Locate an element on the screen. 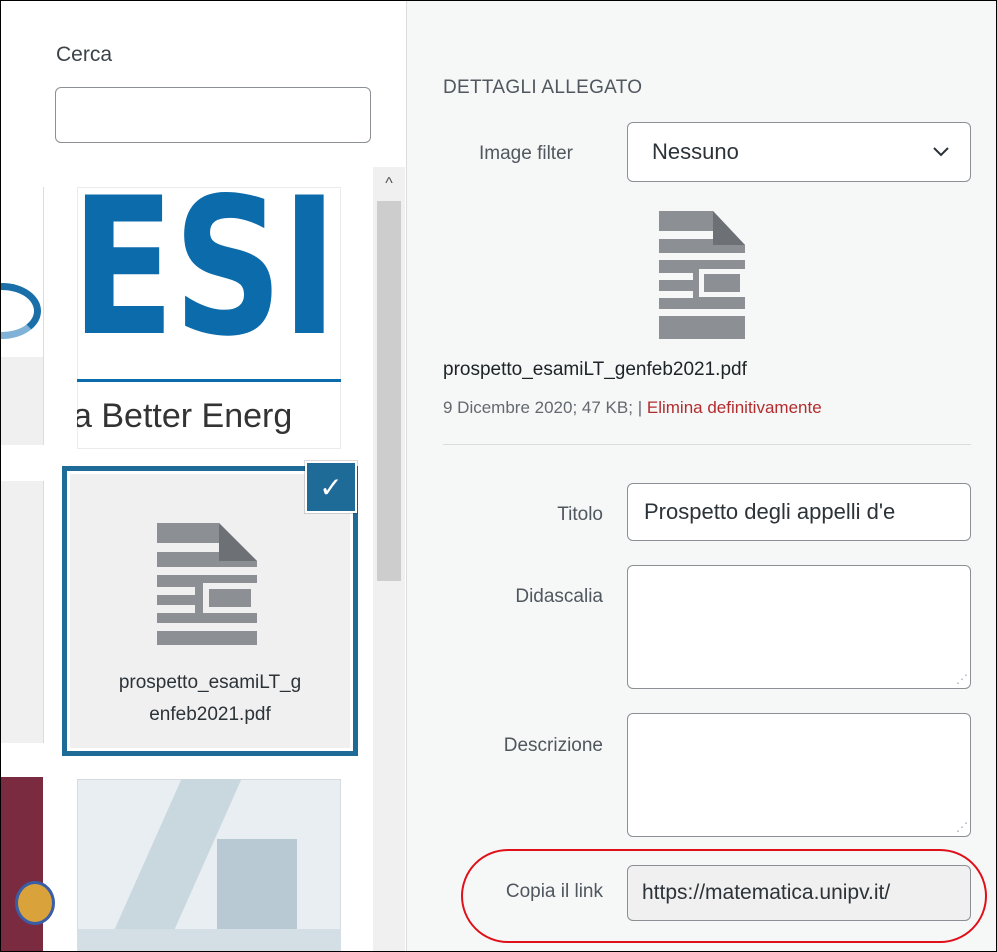 The height and width of the screenshot is (952, 997). divider is located at coordinates (707, 444).